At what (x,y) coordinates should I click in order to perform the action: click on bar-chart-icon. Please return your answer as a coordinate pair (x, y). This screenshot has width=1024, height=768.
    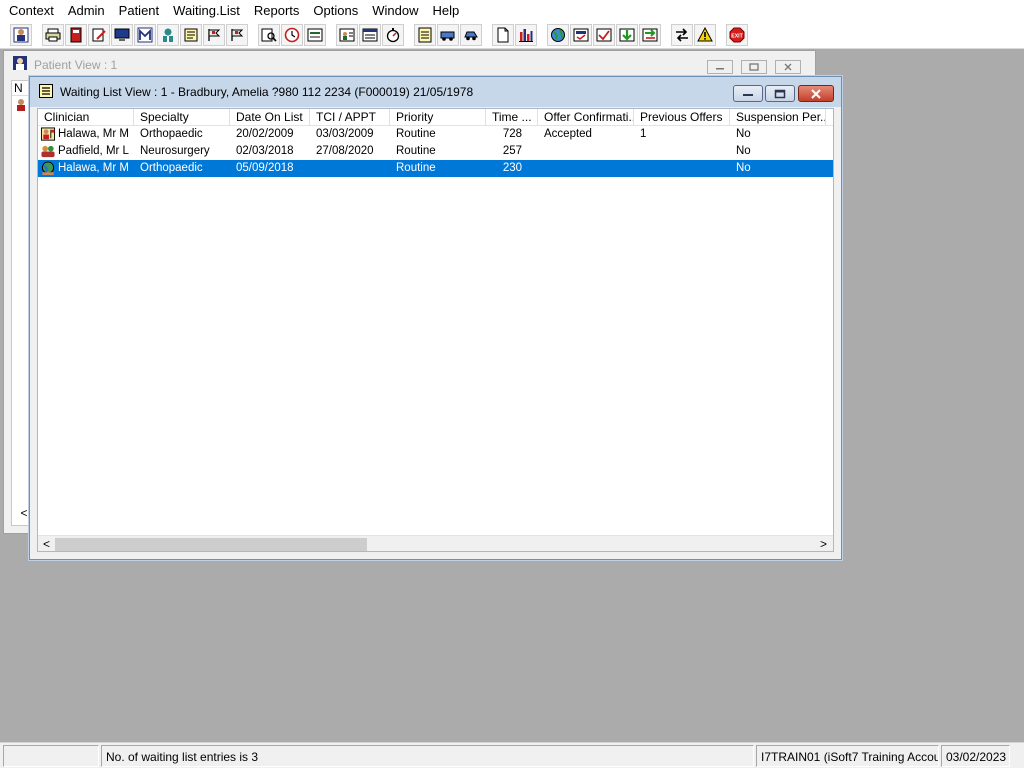
    Looking at the image, I should click on (526, 35).